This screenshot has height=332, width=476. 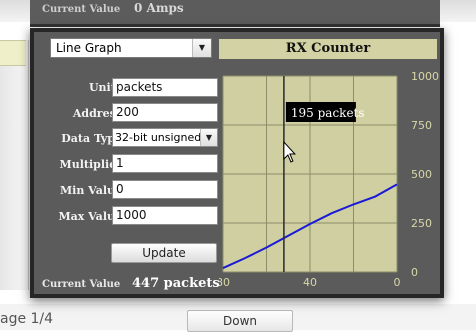 What do you see at coordinates (90, 190) in the screenshot?
I see `min-value-label: Min Value` at bounding box center [90, 190].